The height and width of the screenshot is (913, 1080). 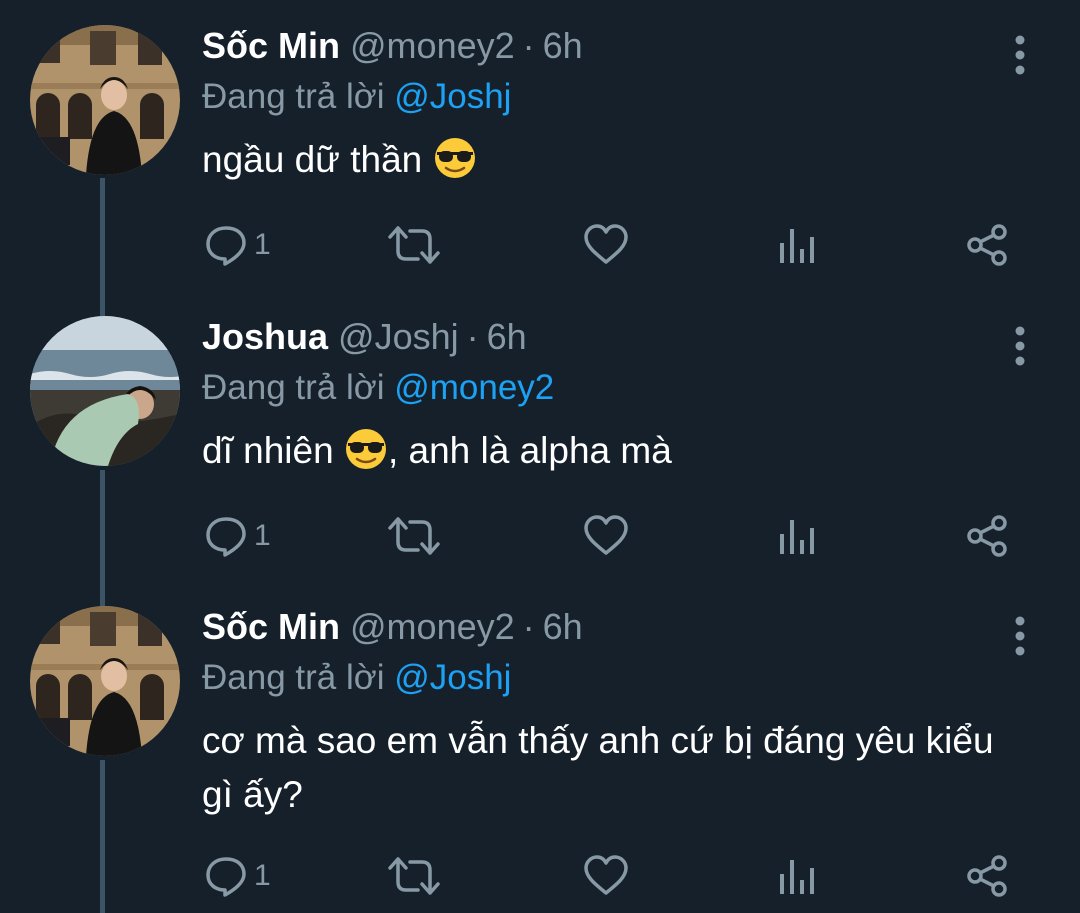 I want to click on user-handle: @Joshj, so click(x=398, y=337).